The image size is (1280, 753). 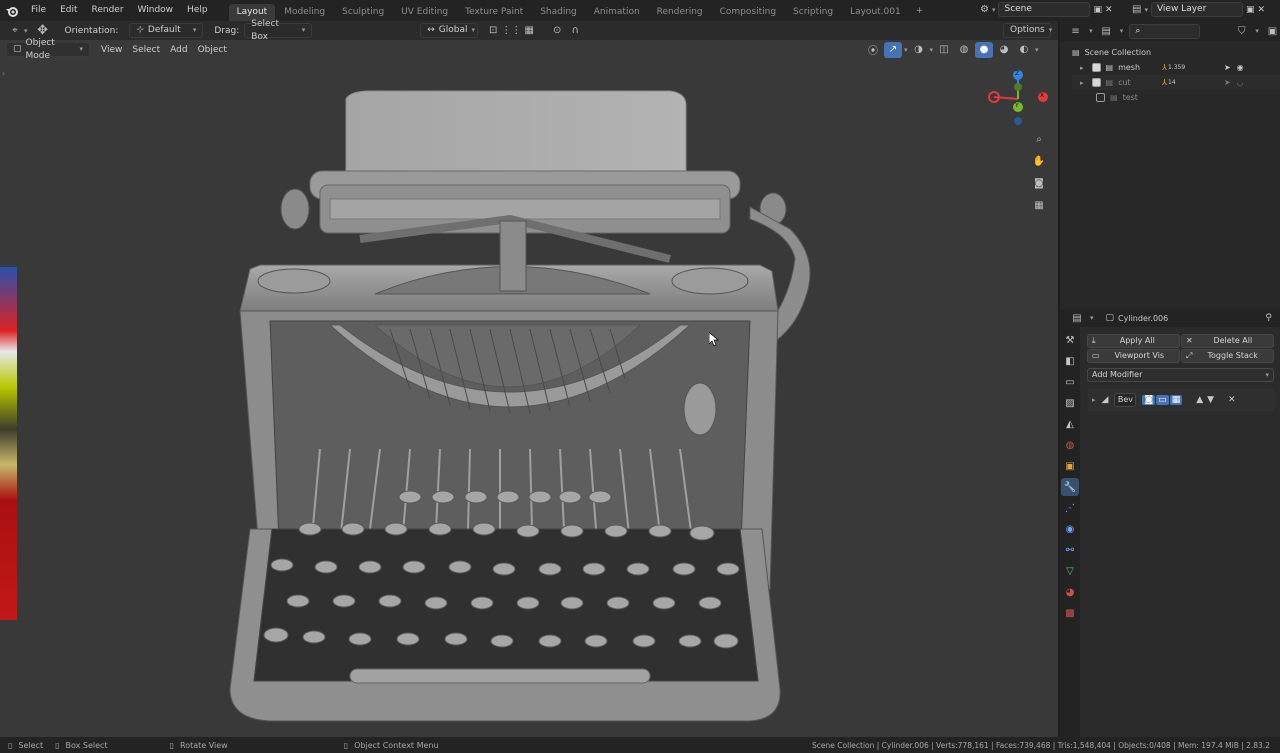 What do you see at coordinates (38, 10) in the screenshot?
I see `menu-file: File` at bounding box center [38, 10].